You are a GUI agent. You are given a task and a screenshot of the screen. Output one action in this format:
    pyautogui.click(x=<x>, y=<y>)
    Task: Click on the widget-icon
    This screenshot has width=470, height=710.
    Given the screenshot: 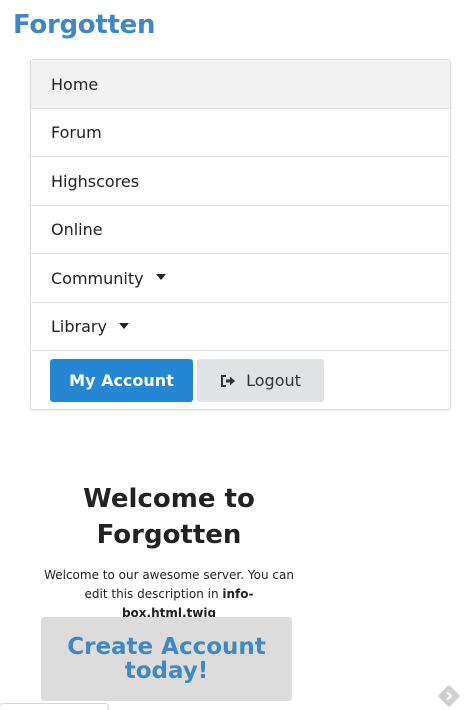 What is the action you would take?
    pyautogui.click(x=449, y=696)
    